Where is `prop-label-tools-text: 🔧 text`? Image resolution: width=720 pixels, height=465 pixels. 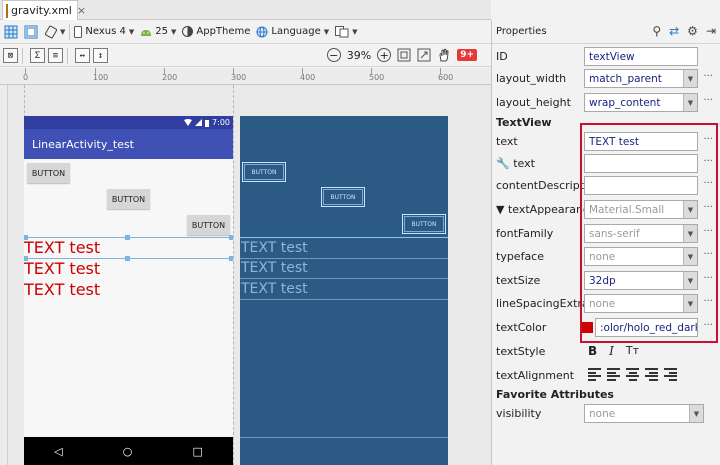
prop-label-tools-text: 🔧 text is located at coordinates (515, 163).